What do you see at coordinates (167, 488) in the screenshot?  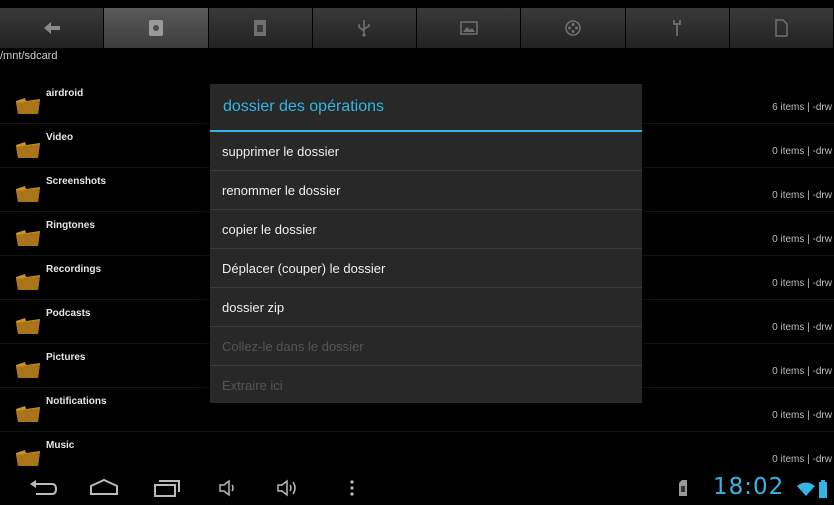 I see `nav-recent-apps-icon` at bounding box center [167, 488].